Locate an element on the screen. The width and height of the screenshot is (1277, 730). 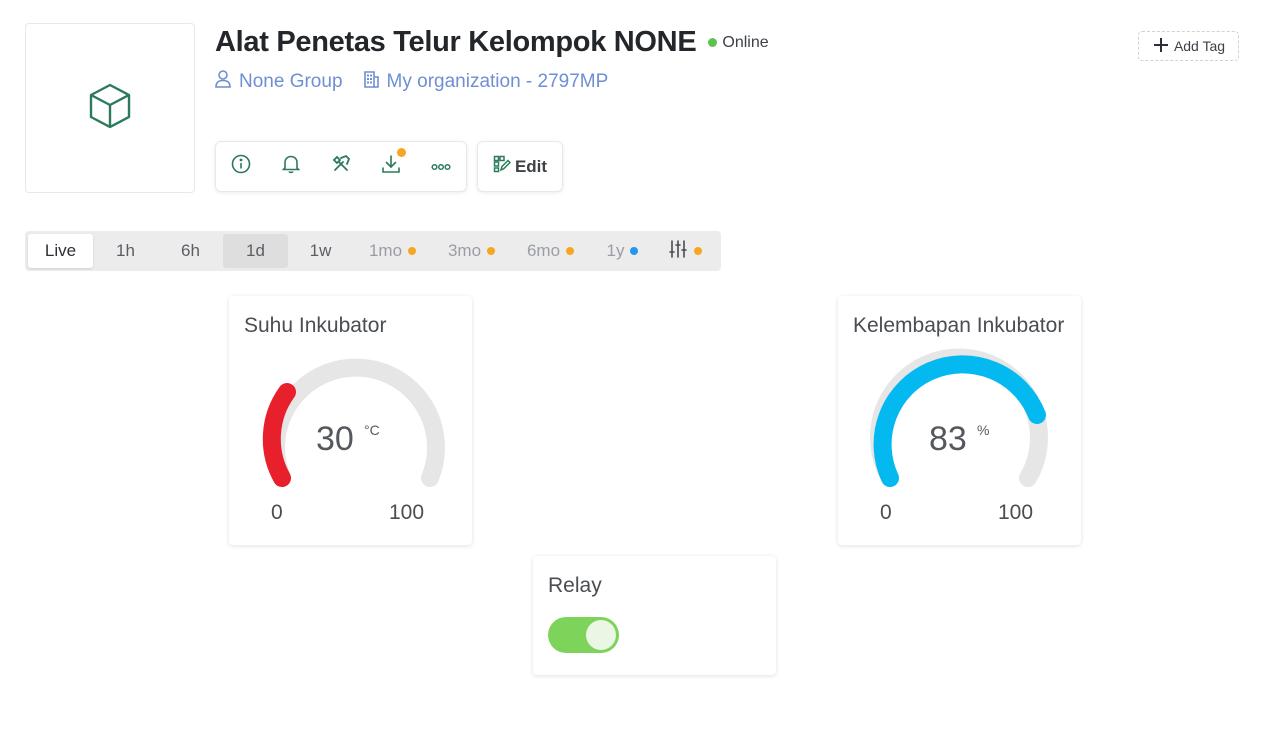
building-icon is located at coordinates (375, 82).